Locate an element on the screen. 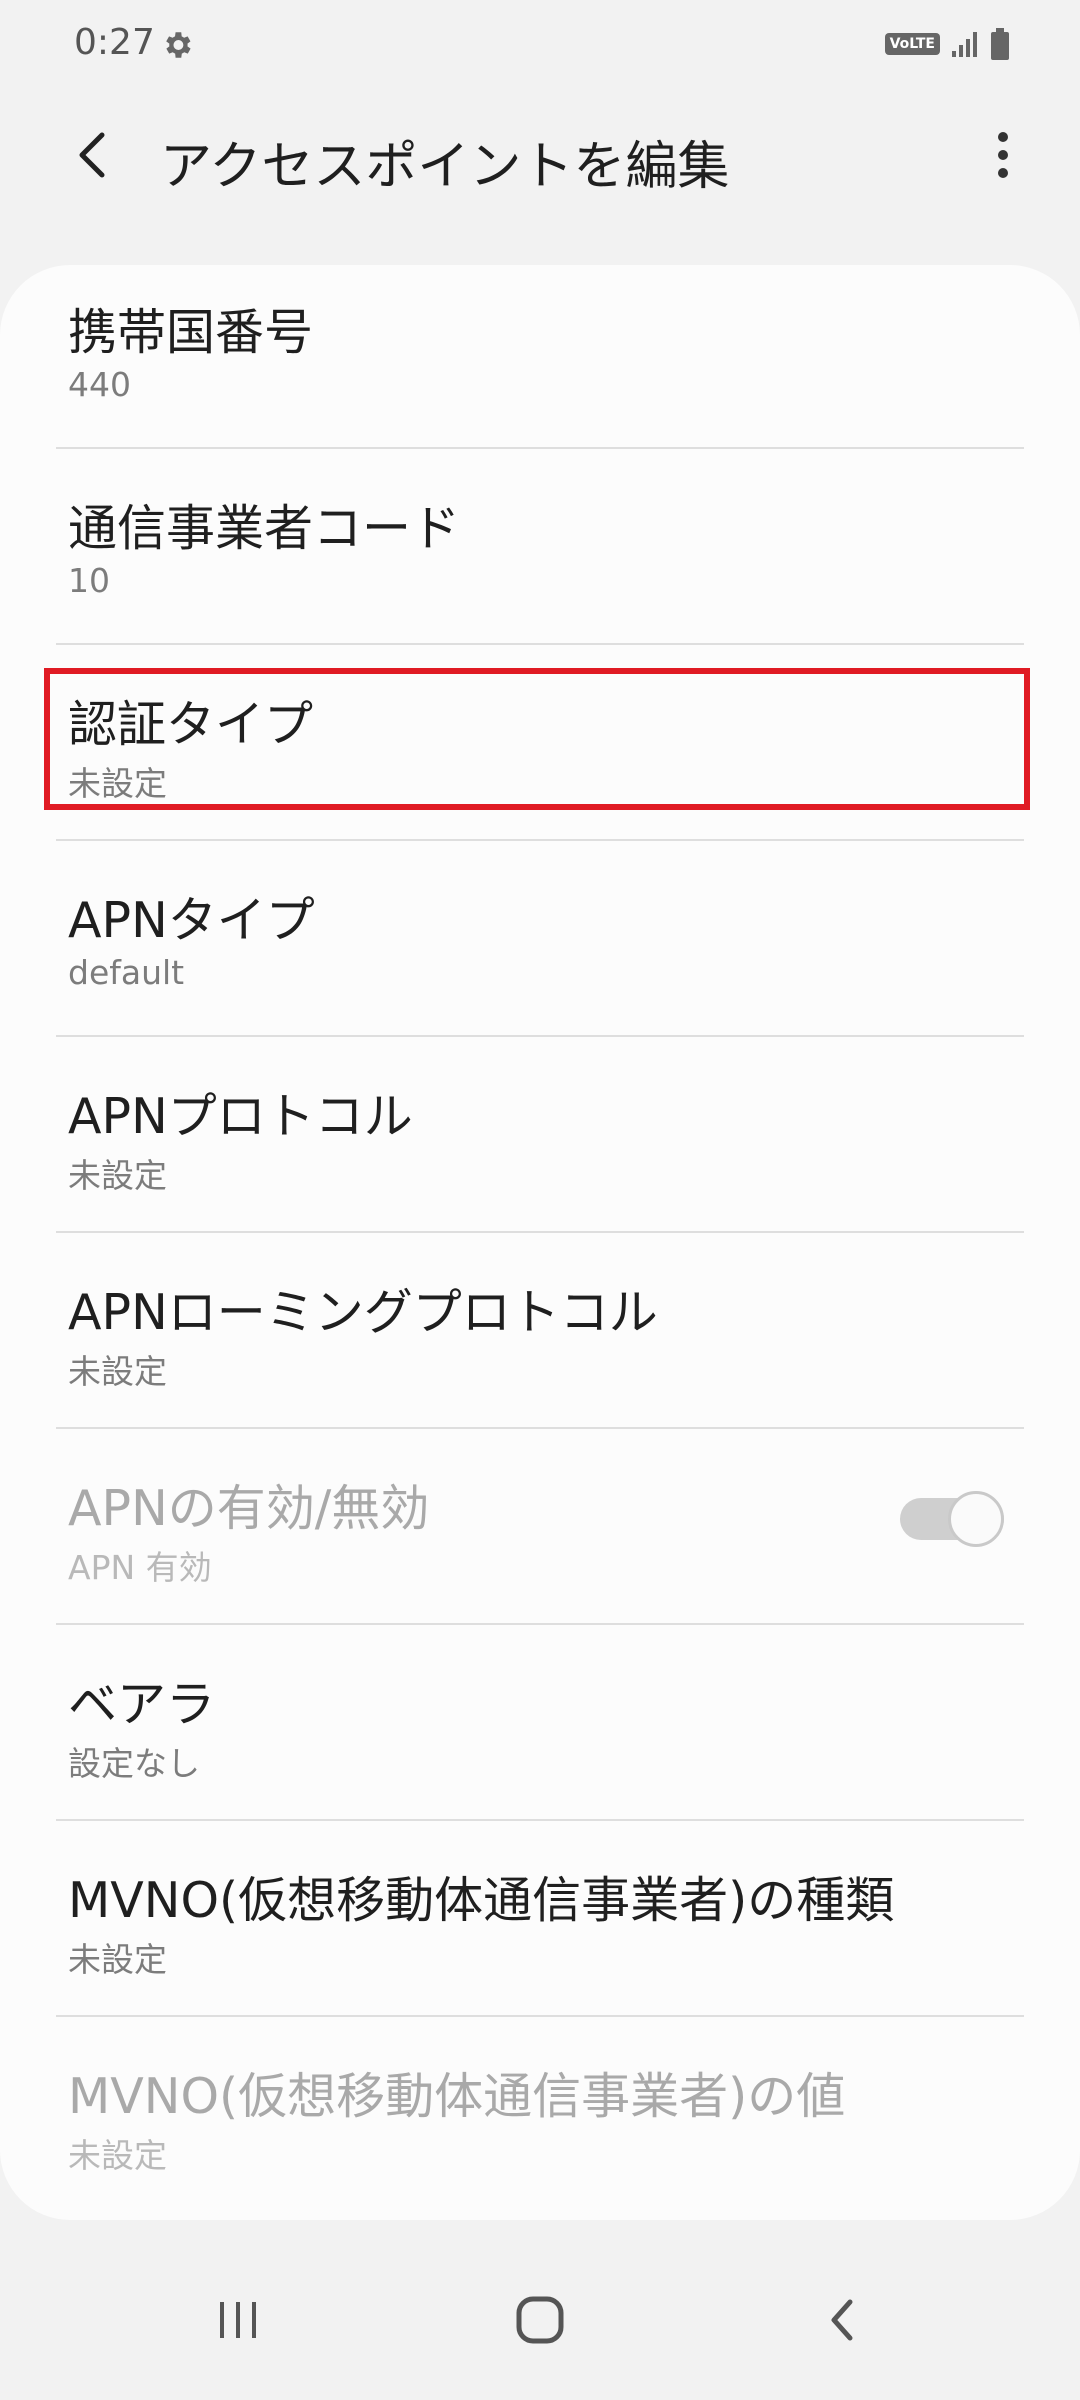  item-title: APNプロトコル is located at coordinates (240, 1116).